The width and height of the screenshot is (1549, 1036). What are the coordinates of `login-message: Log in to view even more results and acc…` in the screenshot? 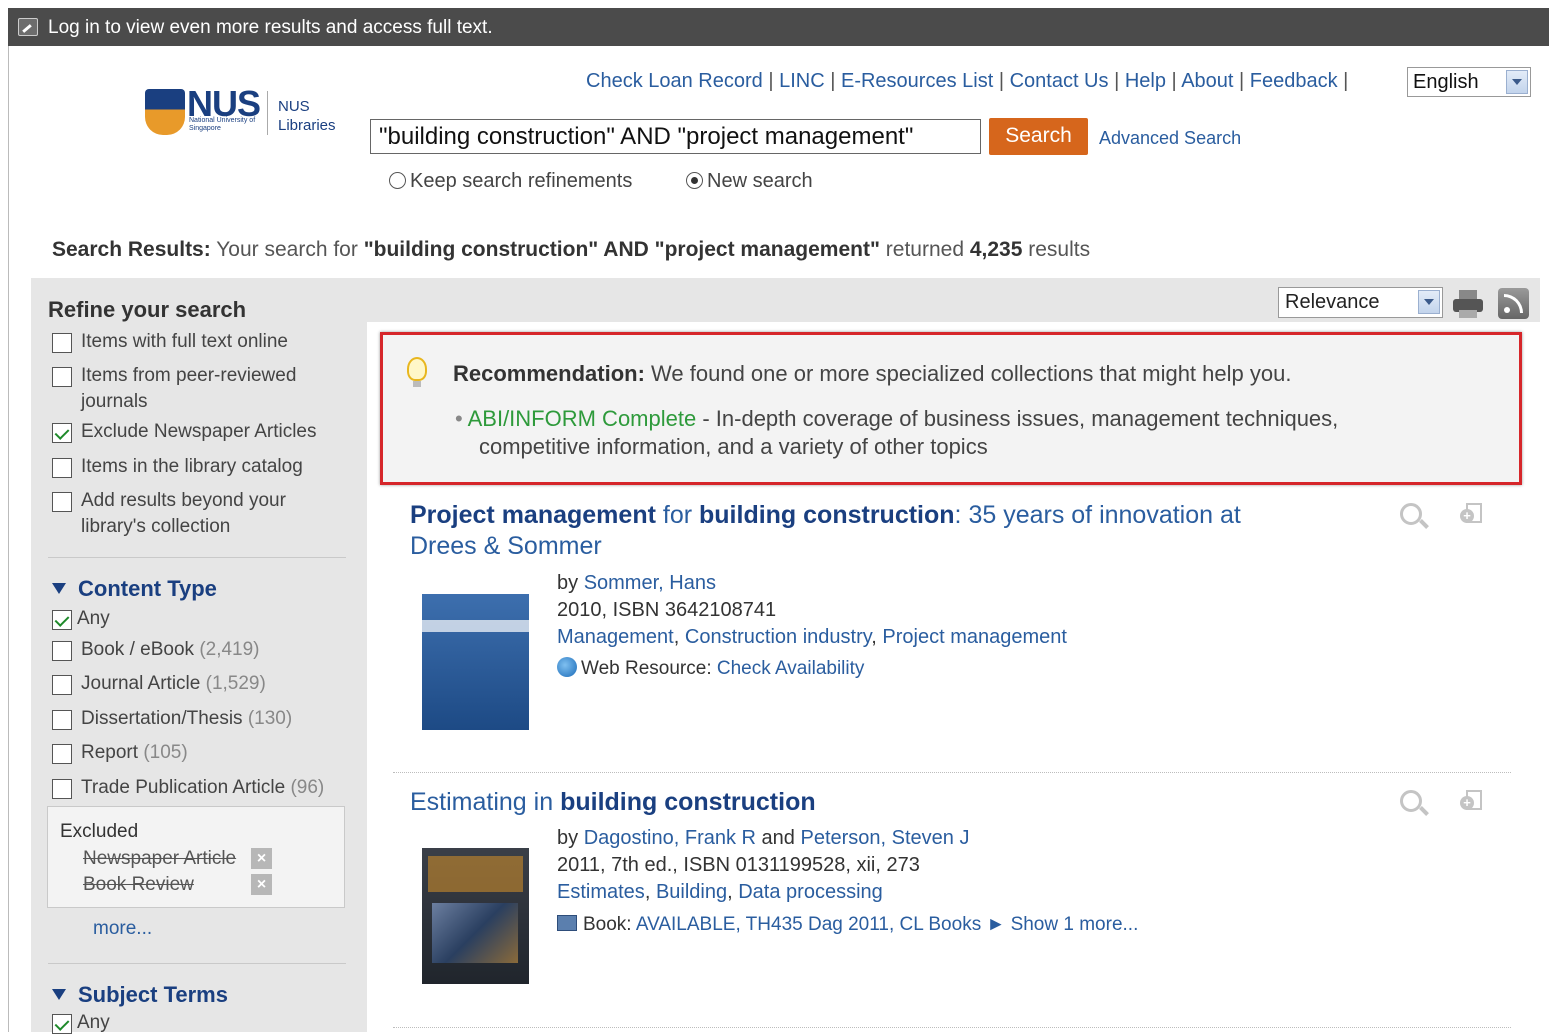 It's located at (270, 28).